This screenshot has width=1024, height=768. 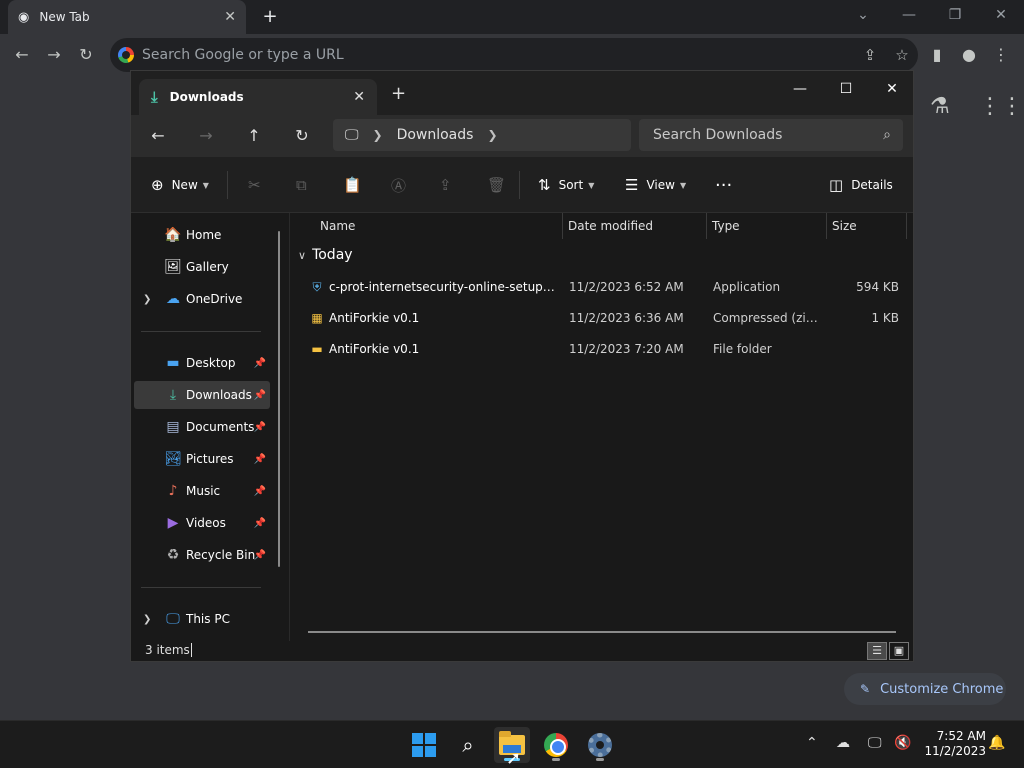 What do you see at coordinates (202, 619) in the screenshot?
I see `sidebar-item-this-pc: ❯ 🖵 This PC` at bounding box center [202, 619].